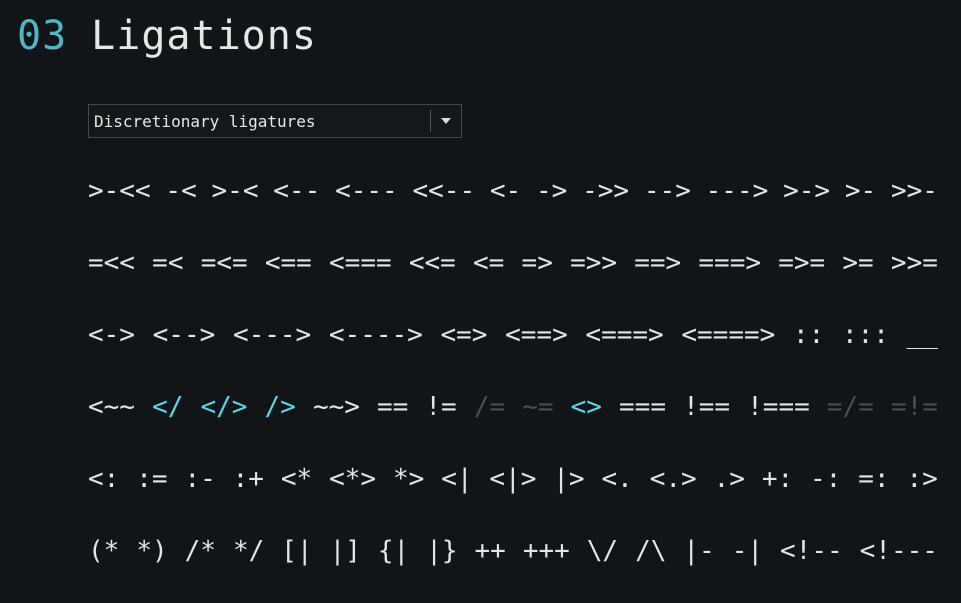  I want to click on ligature-glyph: -|, so click(747, 551).